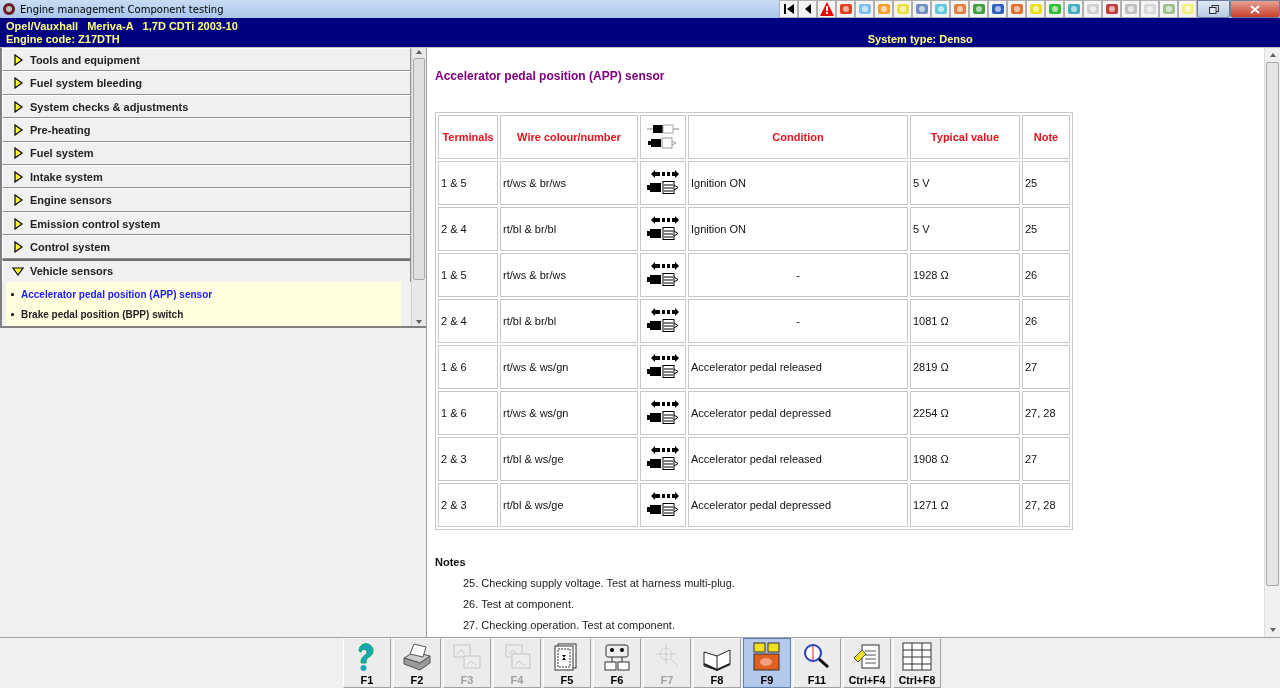  I want to click on function-key: F5, so click(567, 663).